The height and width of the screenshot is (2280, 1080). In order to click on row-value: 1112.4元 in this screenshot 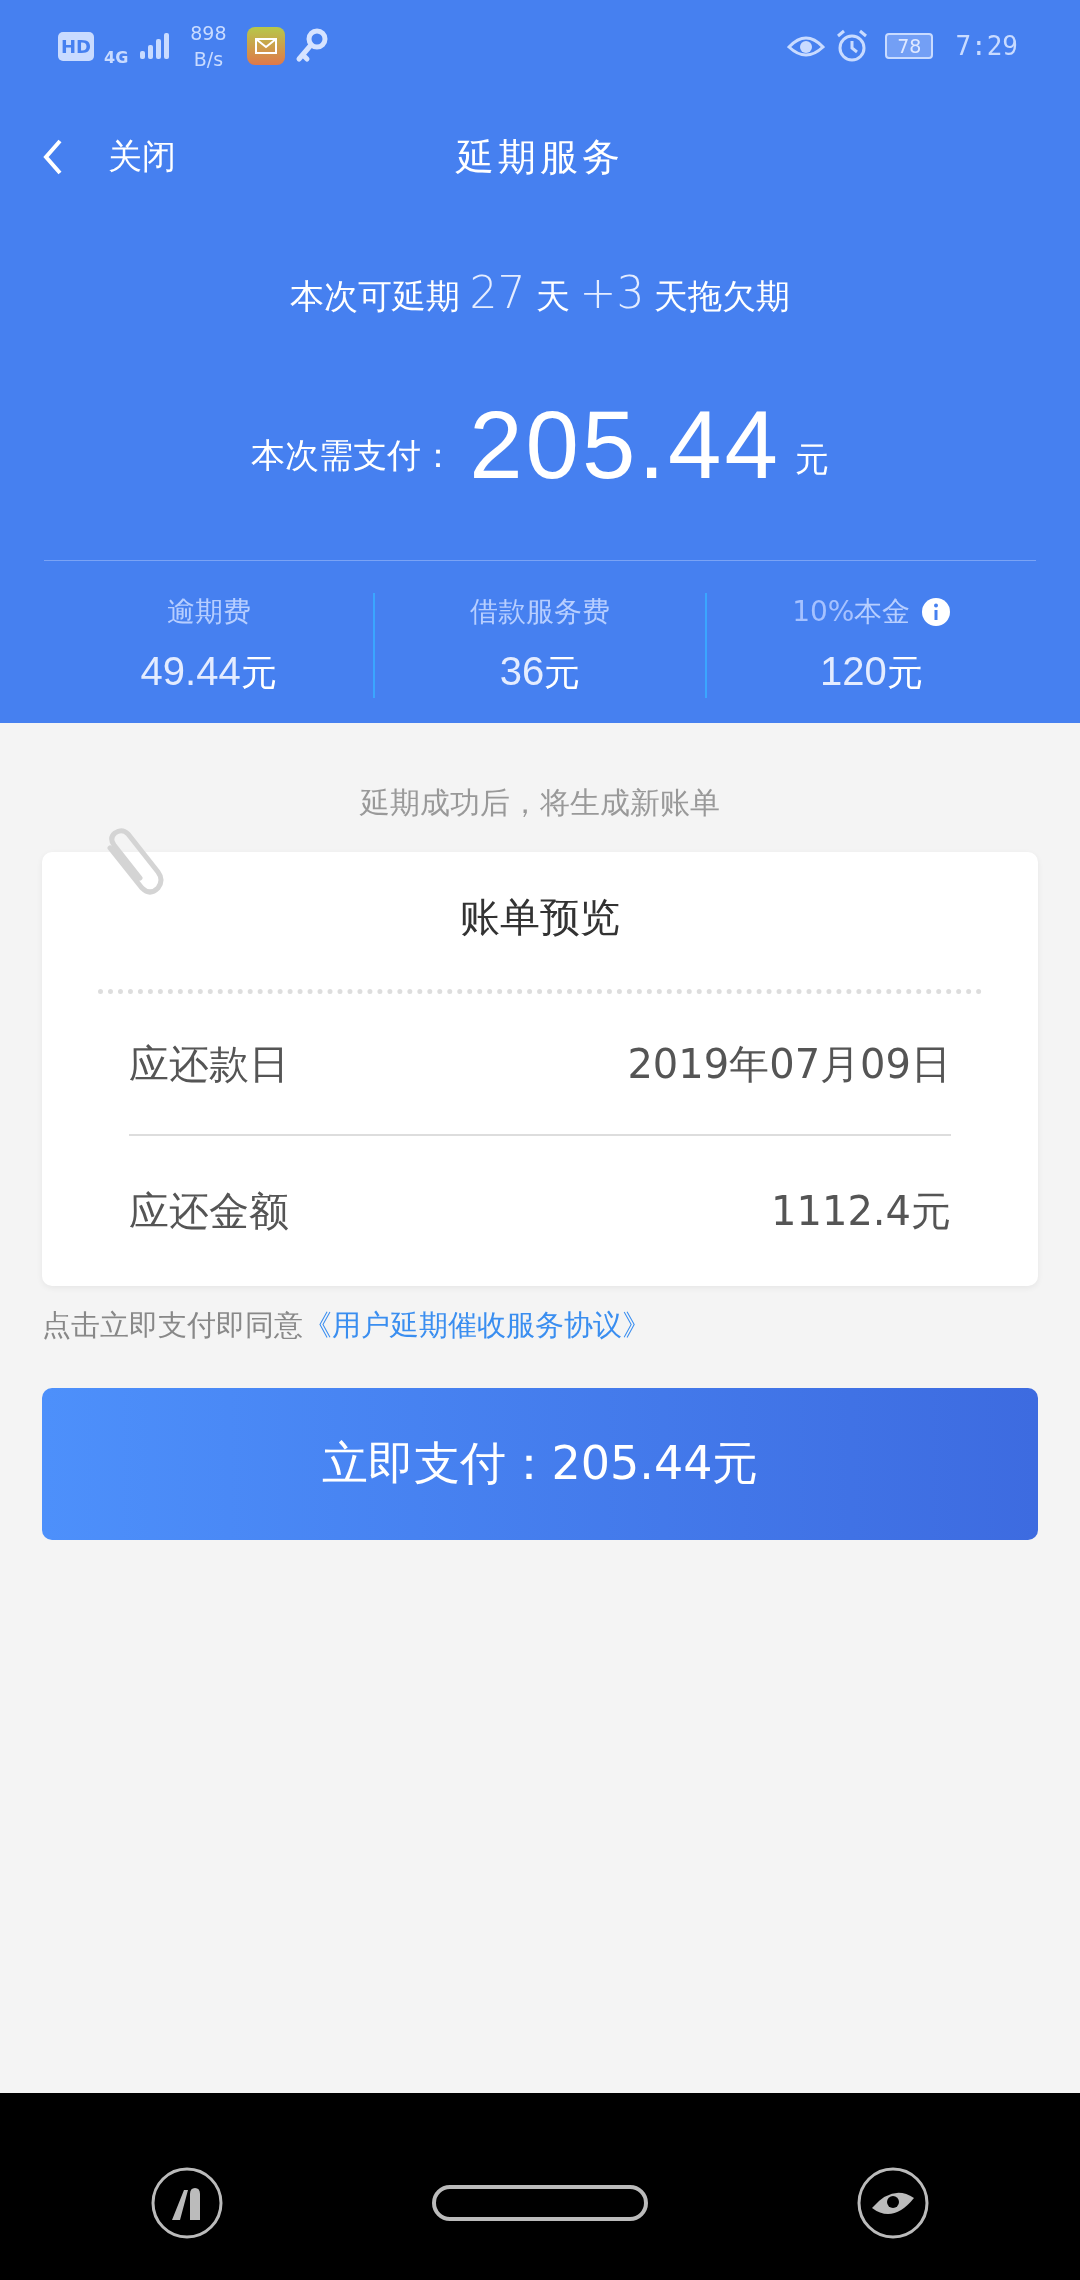, I will do `click(861, 1211)`.